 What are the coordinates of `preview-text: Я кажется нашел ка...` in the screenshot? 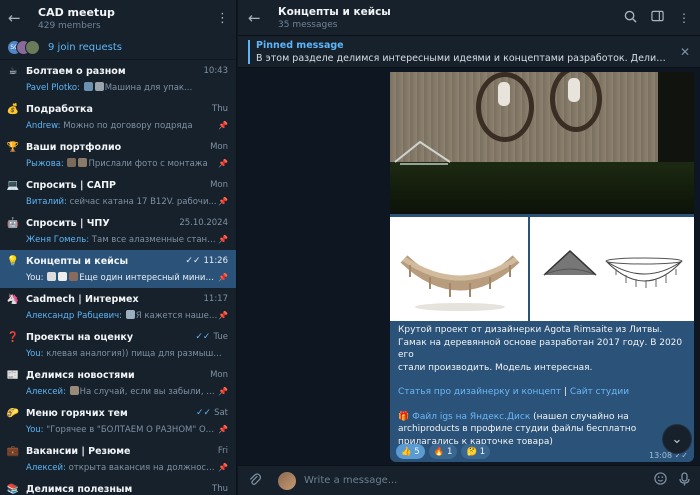 It's located at (176, 316).